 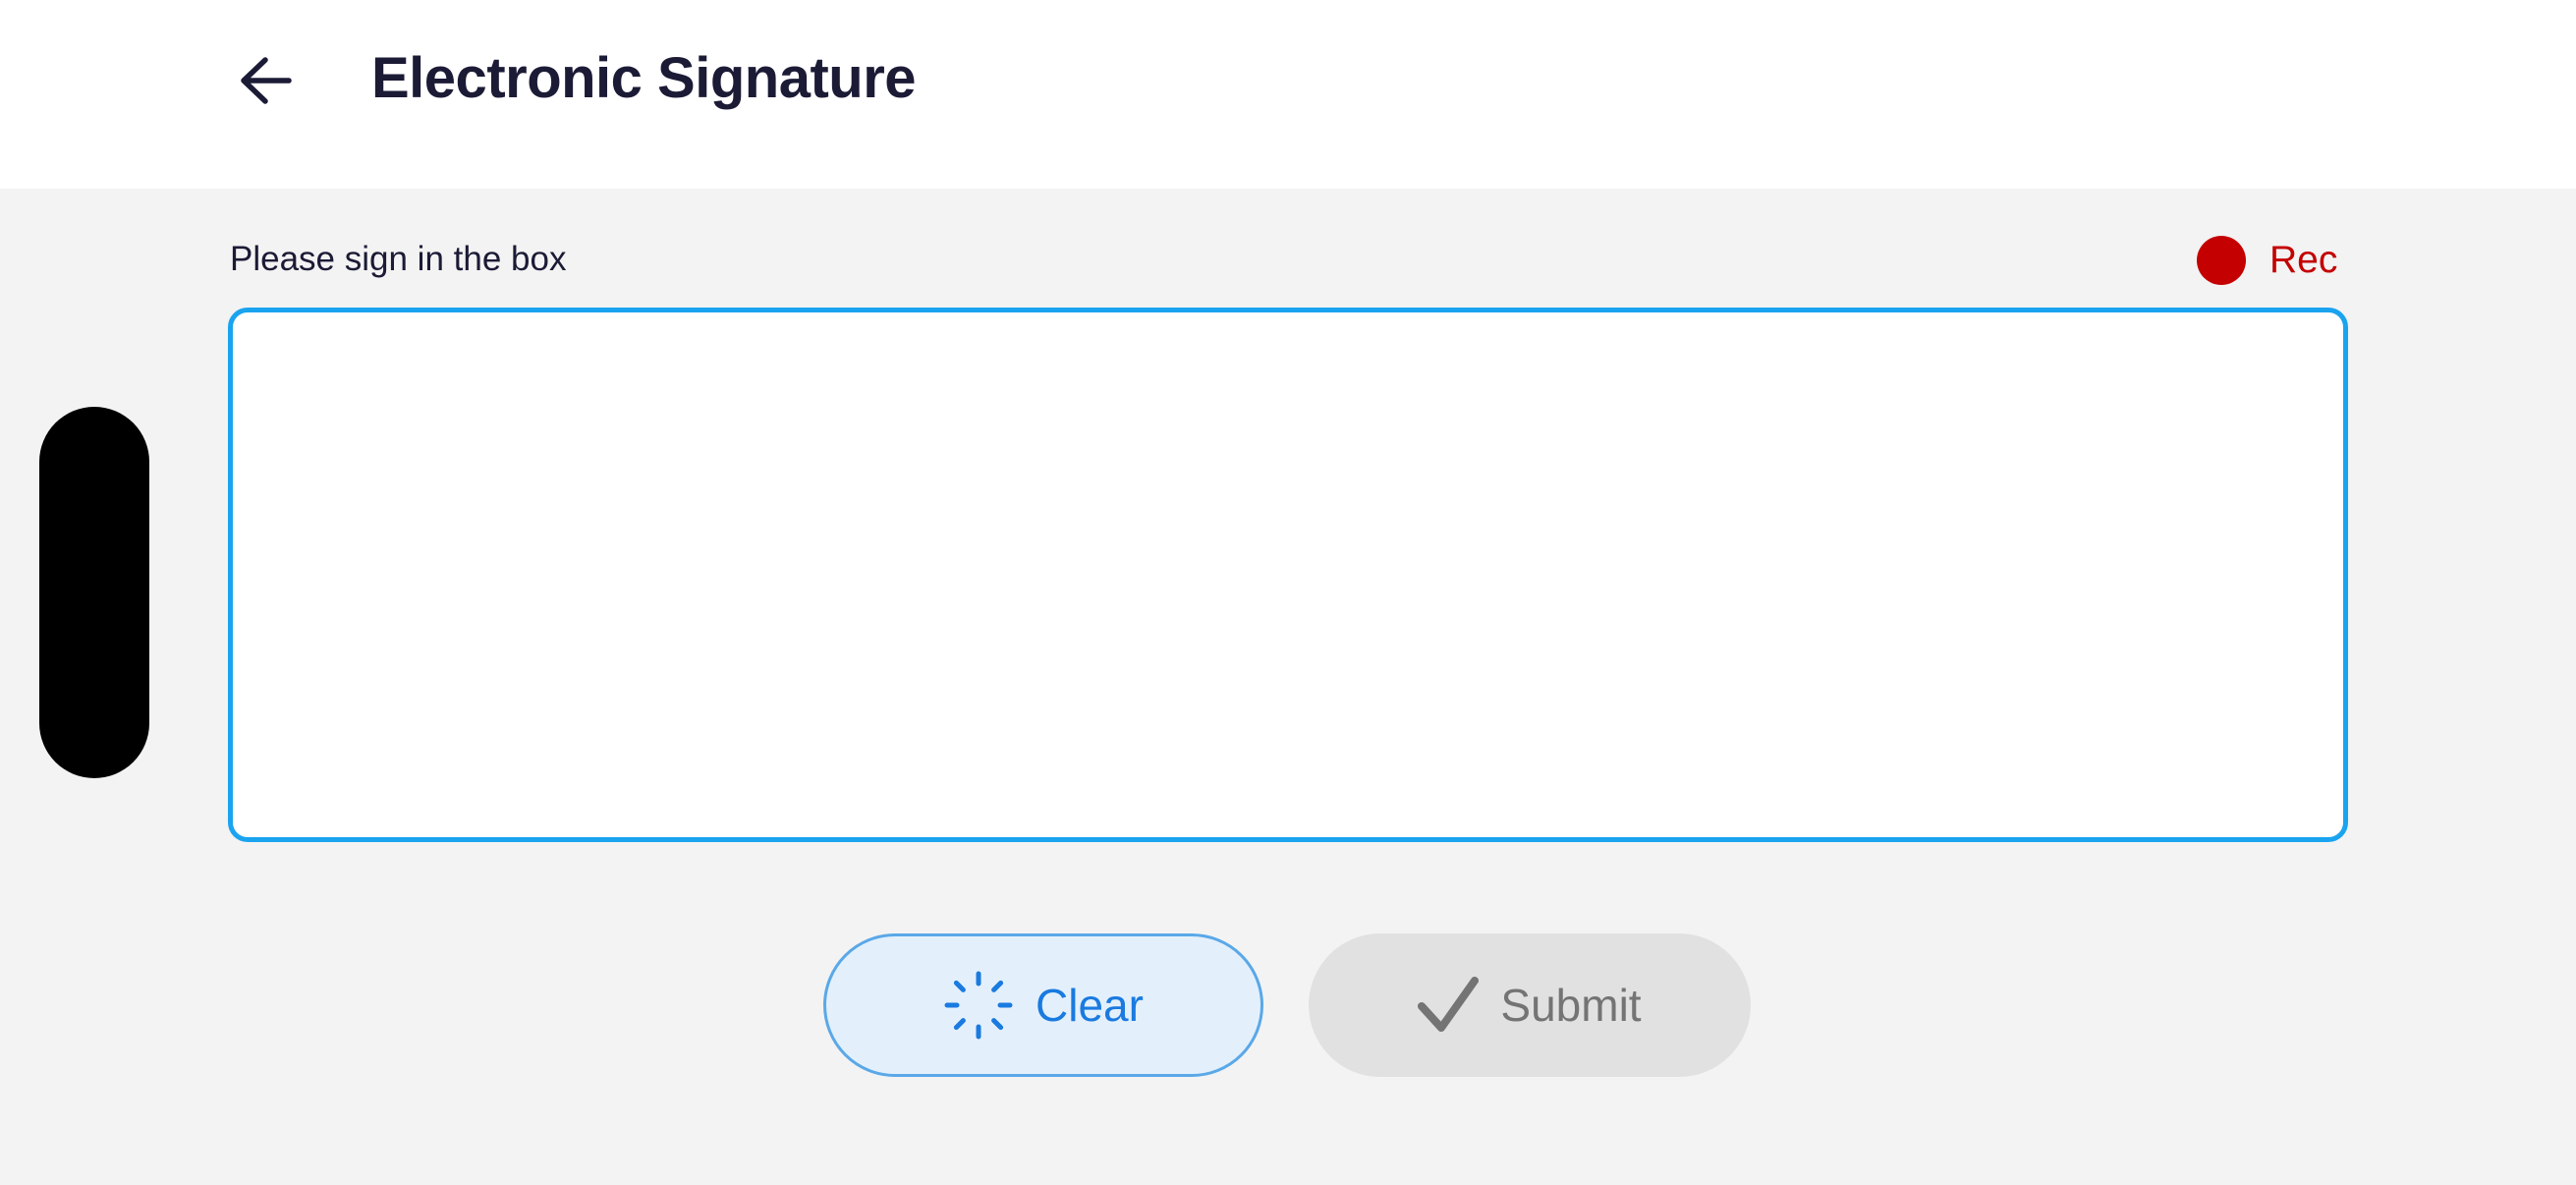 I want to click on checkmark-icon, so click(x=1449, y=1006).